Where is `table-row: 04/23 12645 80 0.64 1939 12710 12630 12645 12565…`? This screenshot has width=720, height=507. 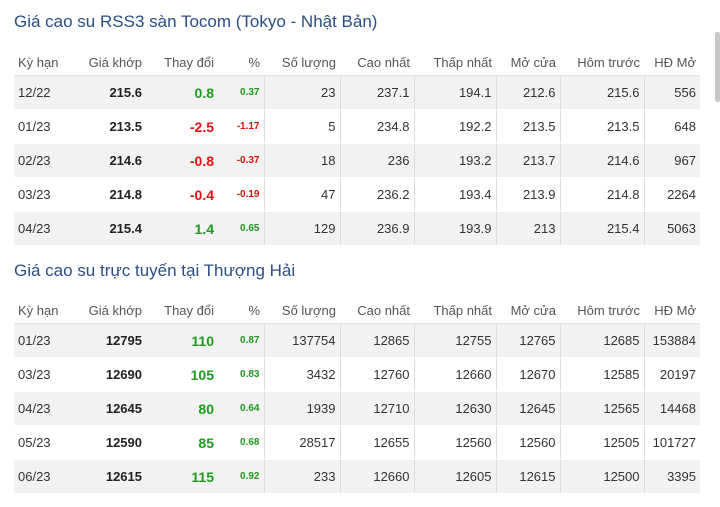 table-row: 04/23 12645 80 0.64 1939 12710 12630 12645 12565… is located at coordinates (357, 408).